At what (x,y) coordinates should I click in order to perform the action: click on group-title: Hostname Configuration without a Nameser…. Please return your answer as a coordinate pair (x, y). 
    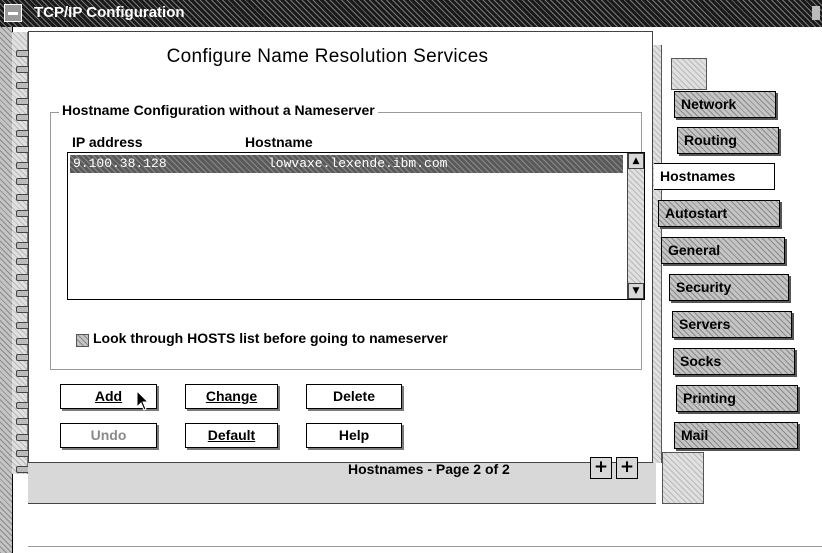
    Looking at the image, I should click on (218, 110).